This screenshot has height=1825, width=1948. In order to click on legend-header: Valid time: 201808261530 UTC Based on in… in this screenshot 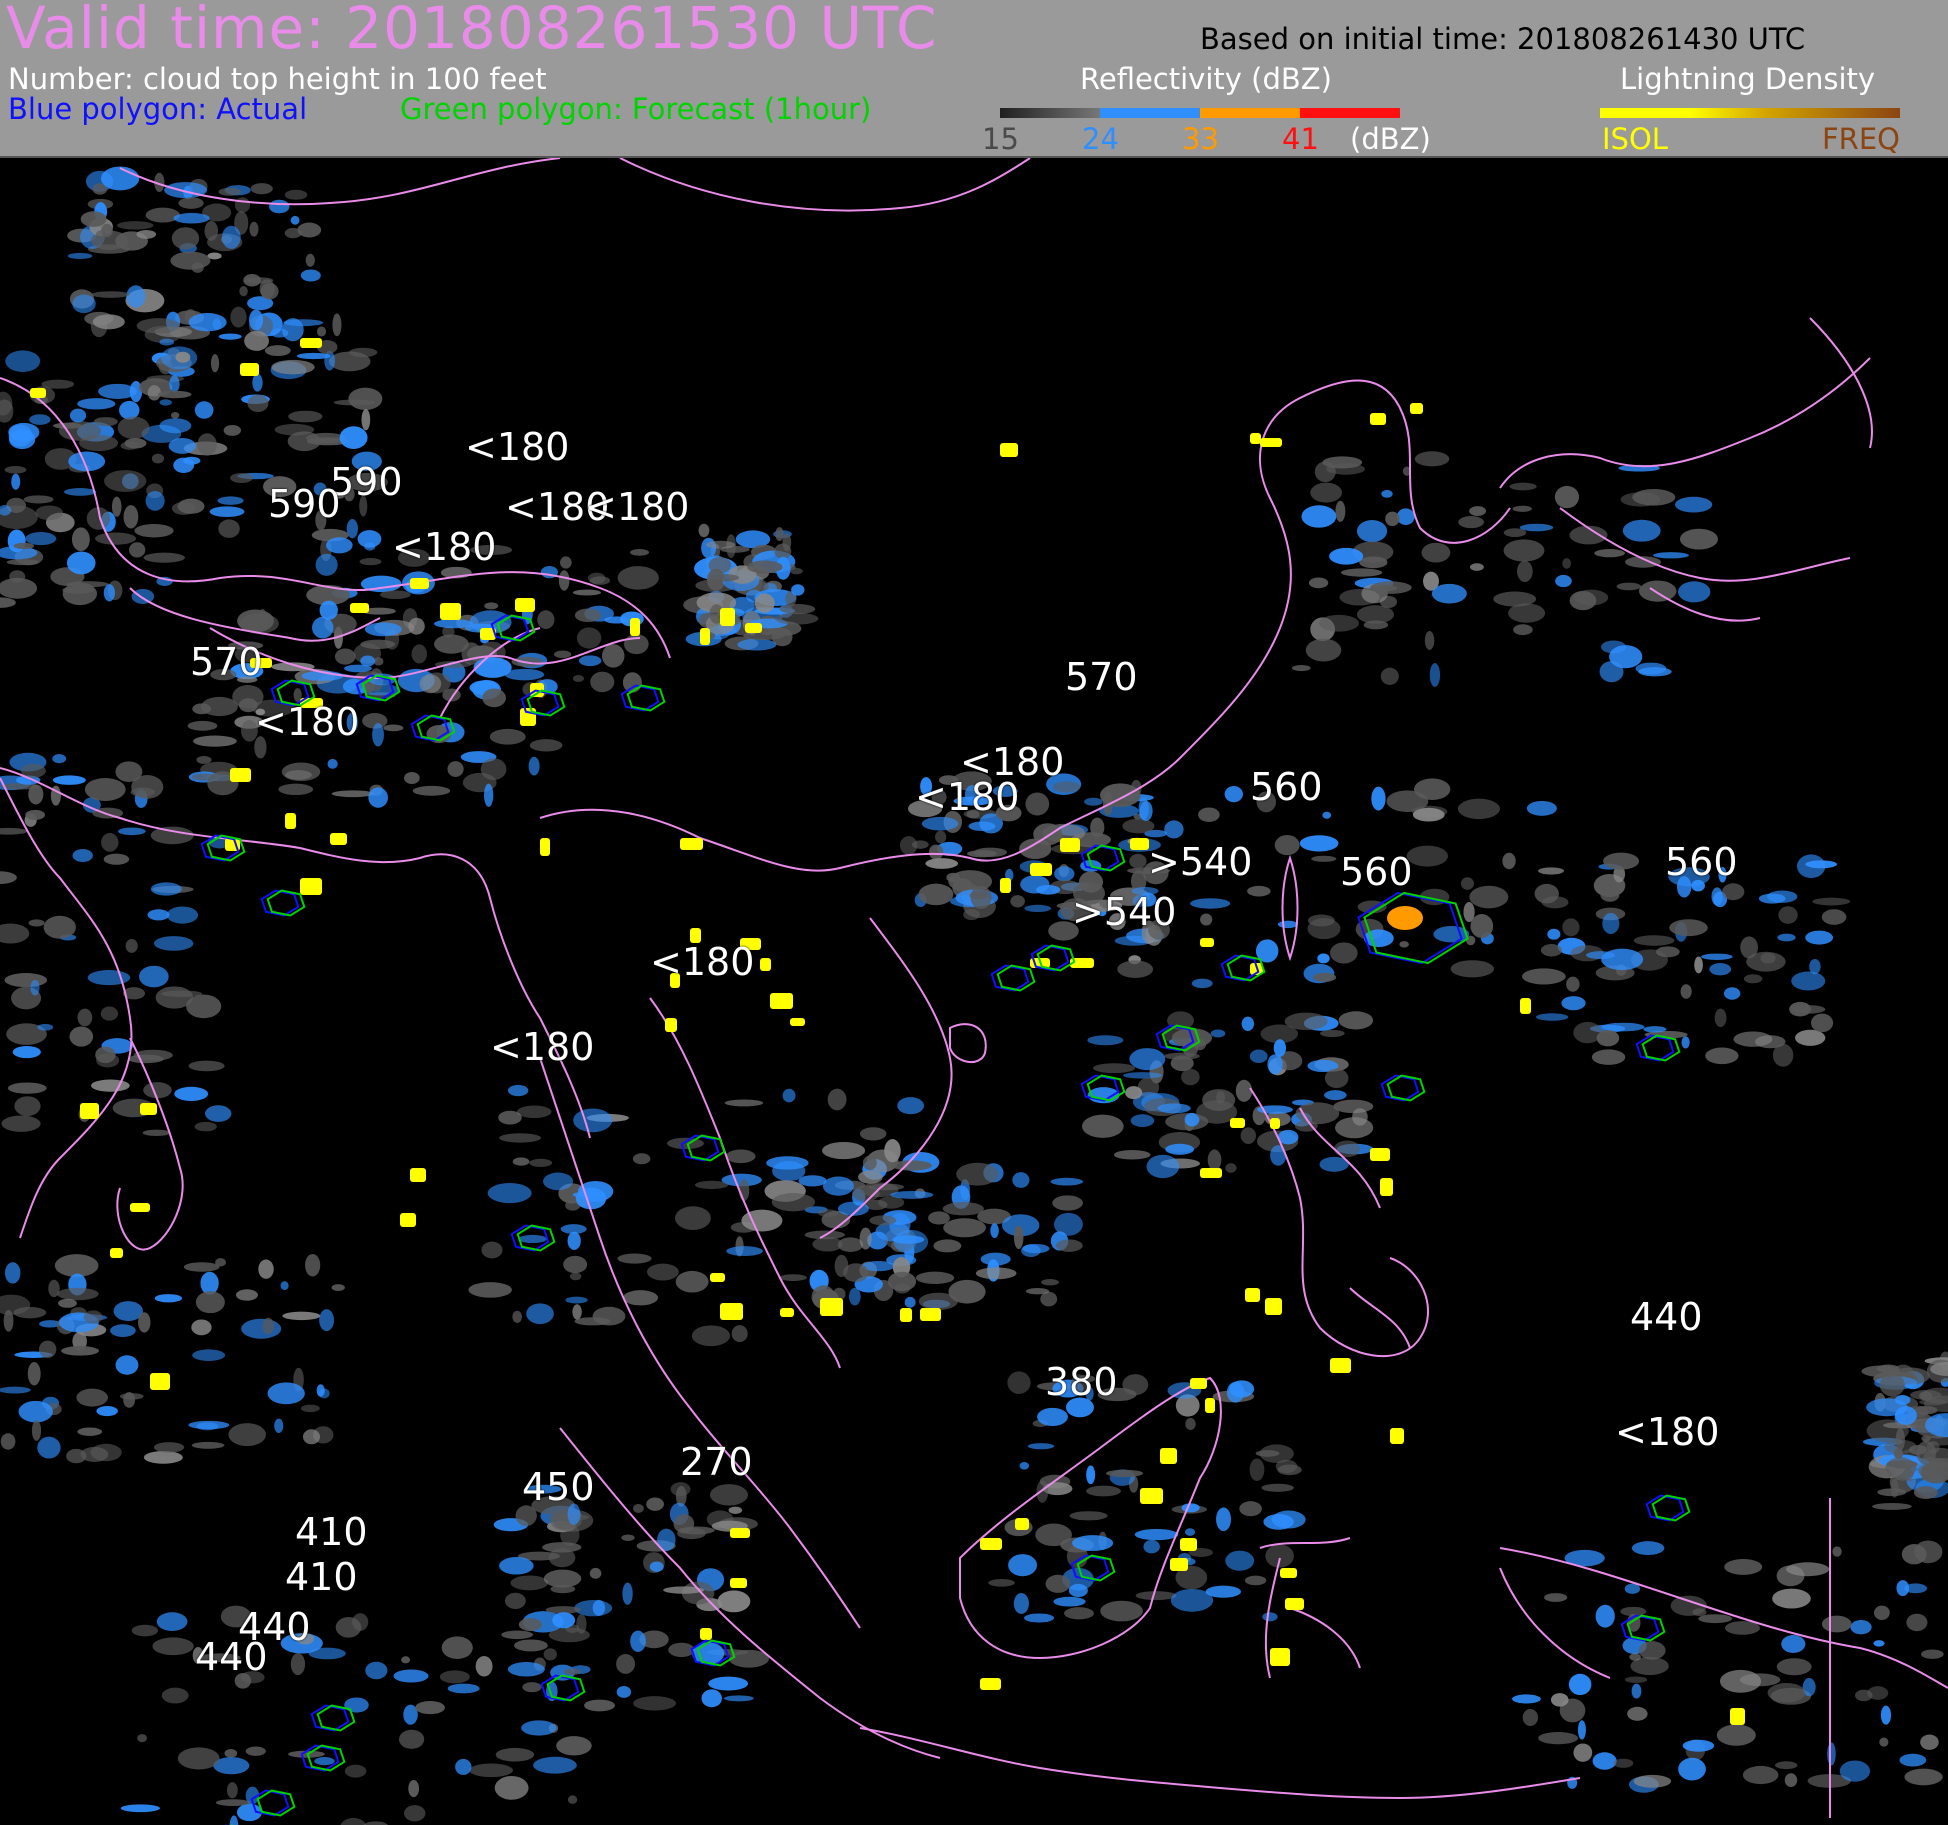, I will do `click(974, 79)`.